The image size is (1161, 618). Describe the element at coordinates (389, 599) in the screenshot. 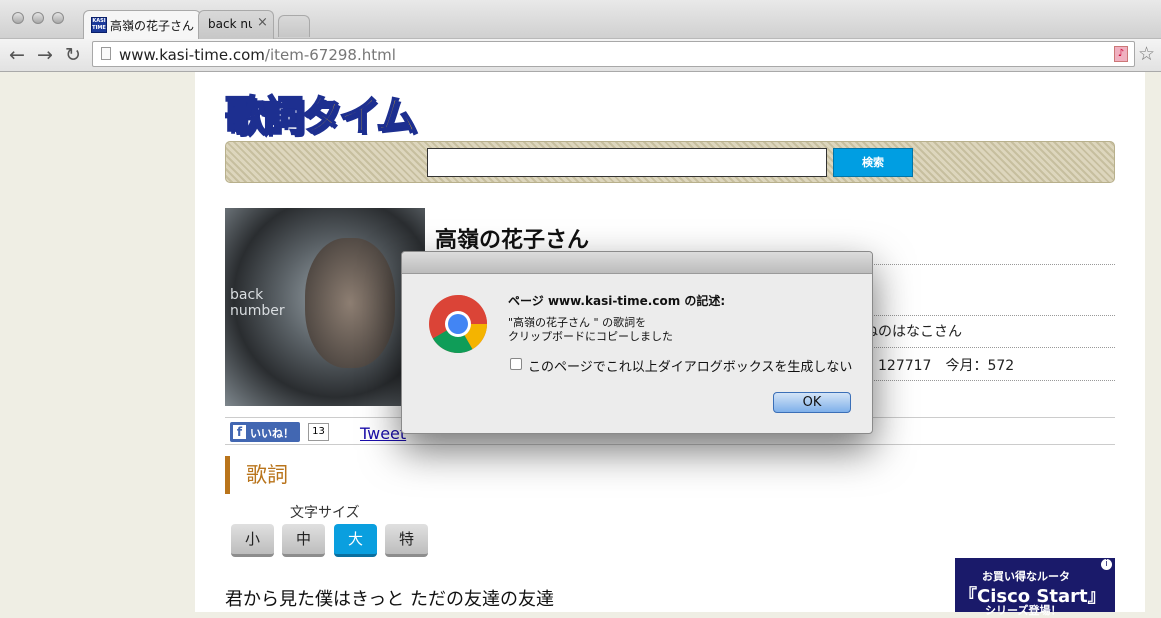

I see `lyrics-first-line: 君から見た僕はきっと ただの友達の友達` at that location.